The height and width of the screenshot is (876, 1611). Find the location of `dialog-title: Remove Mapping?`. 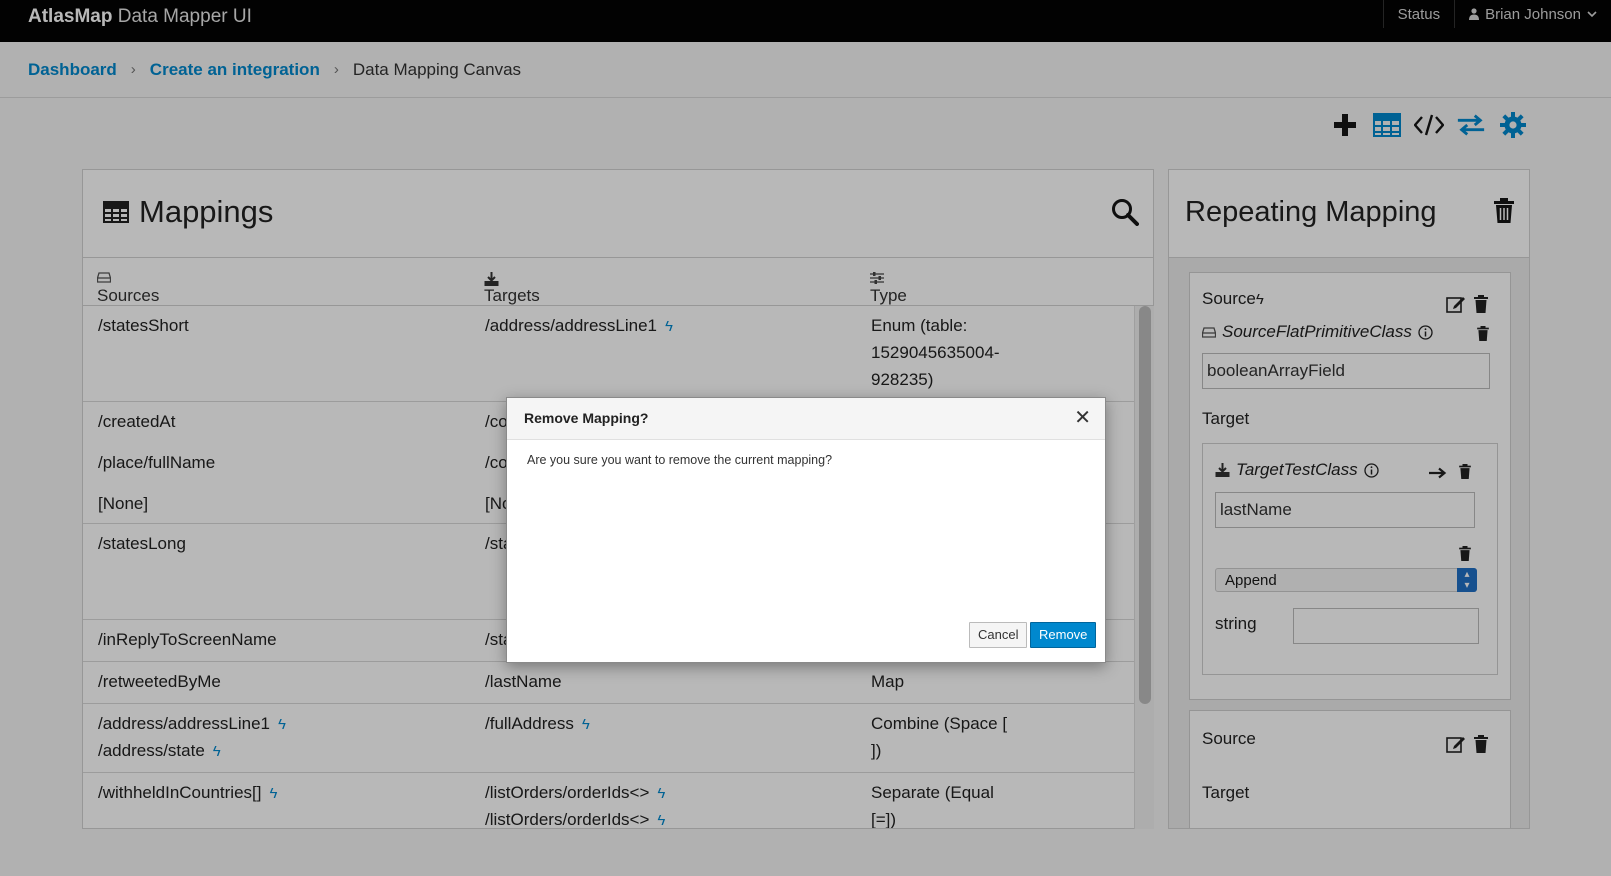

dialog-title: Remove Mapping? is located at coordinates (586, 418).